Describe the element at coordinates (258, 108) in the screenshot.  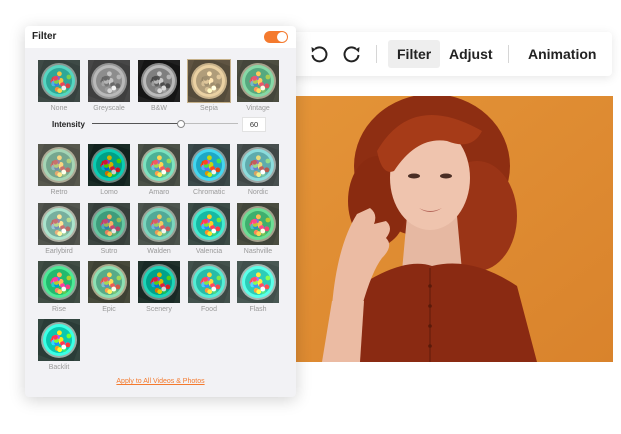
I see `filter-label: Vintage` at that location.